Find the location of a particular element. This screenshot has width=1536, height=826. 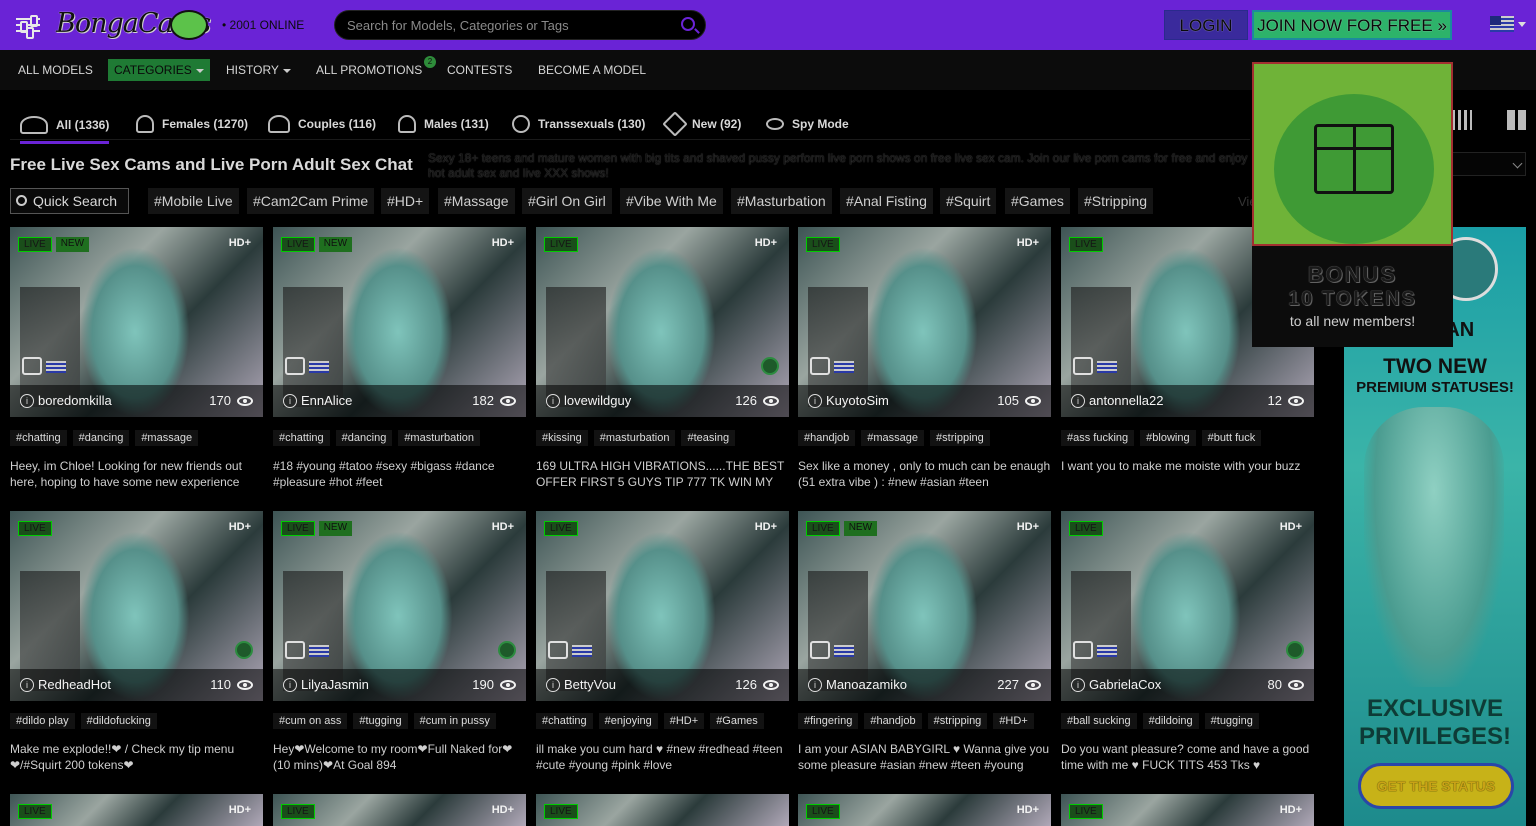

tab-all: All (1336) is located at coordinates (65, 127).